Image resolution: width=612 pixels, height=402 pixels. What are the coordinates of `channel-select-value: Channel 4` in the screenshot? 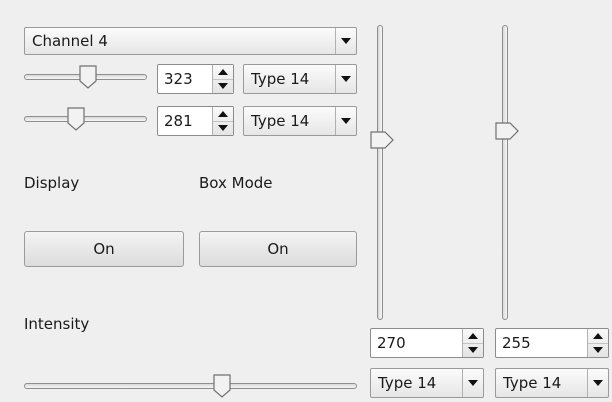 It's located at (70, 41).